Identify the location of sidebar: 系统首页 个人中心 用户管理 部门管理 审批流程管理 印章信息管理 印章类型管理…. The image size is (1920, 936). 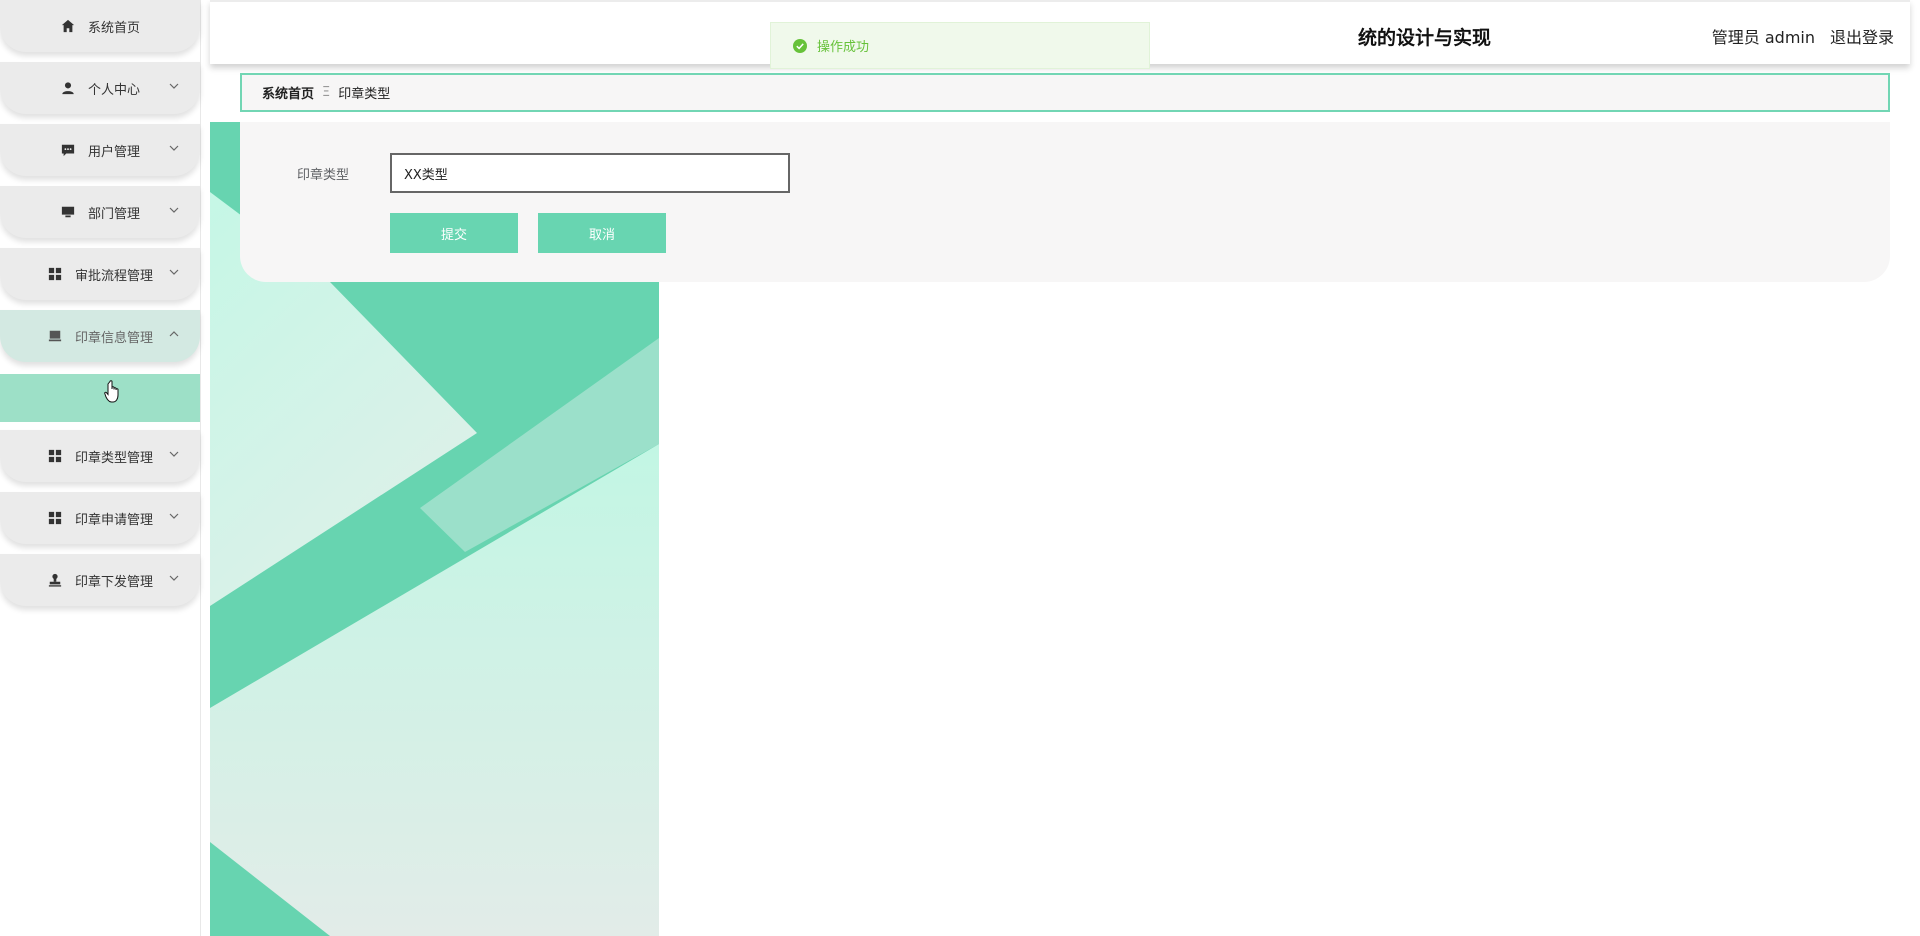
(100, 468).